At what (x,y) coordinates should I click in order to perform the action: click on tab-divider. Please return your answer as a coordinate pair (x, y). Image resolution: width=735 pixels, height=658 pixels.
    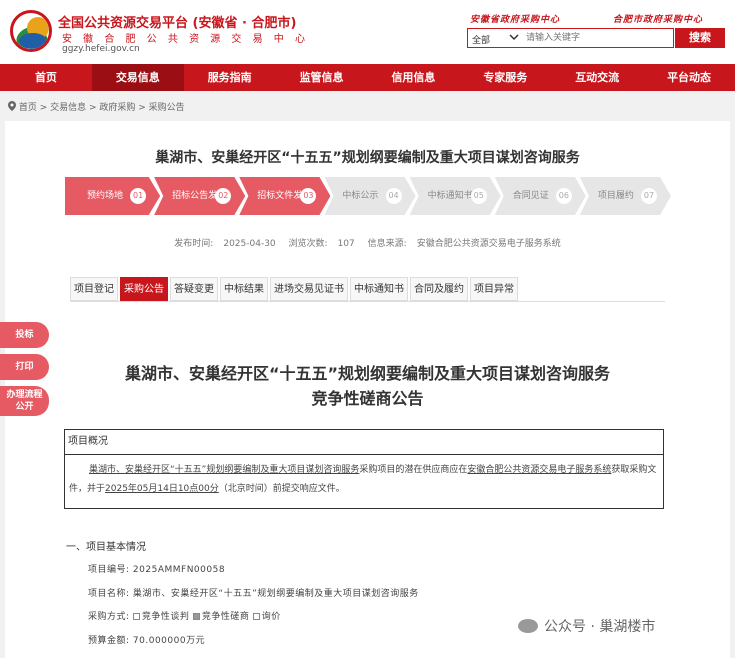
    Looking at the image, I should click on (367, 301).